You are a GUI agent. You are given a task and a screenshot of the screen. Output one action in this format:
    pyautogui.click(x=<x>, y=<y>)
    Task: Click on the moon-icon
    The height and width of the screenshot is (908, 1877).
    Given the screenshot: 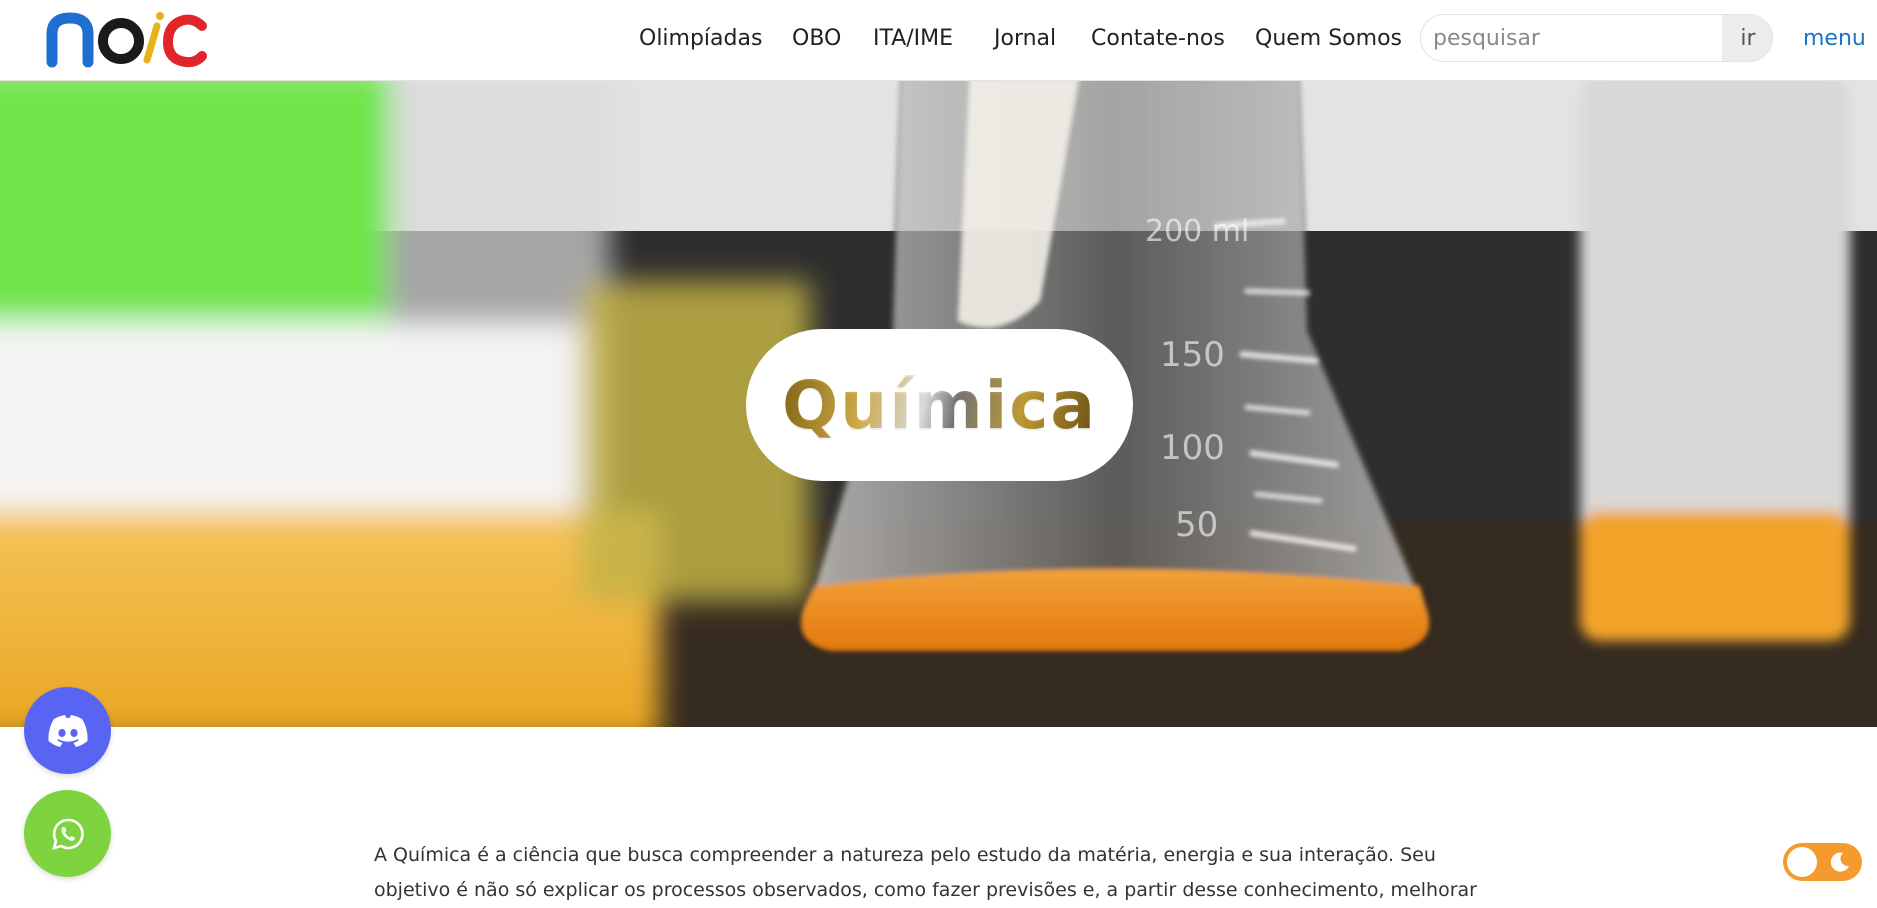 What is the action you would take?
    pyautogui.click(x=1839, y=862)
    